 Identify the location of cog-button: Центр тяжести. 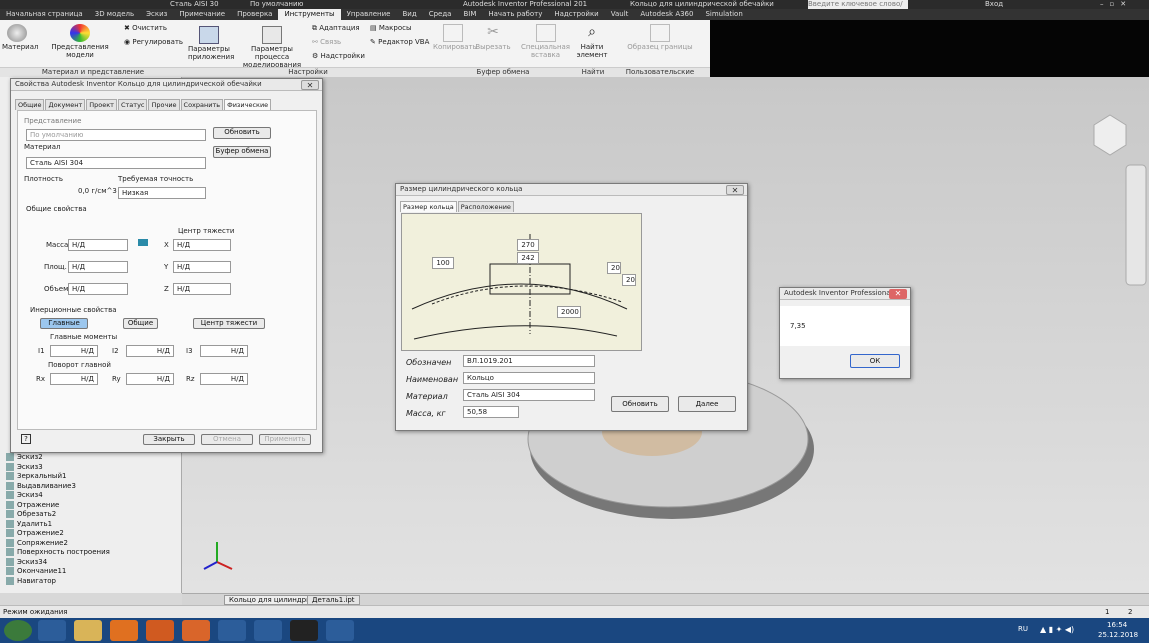
(229, 323).